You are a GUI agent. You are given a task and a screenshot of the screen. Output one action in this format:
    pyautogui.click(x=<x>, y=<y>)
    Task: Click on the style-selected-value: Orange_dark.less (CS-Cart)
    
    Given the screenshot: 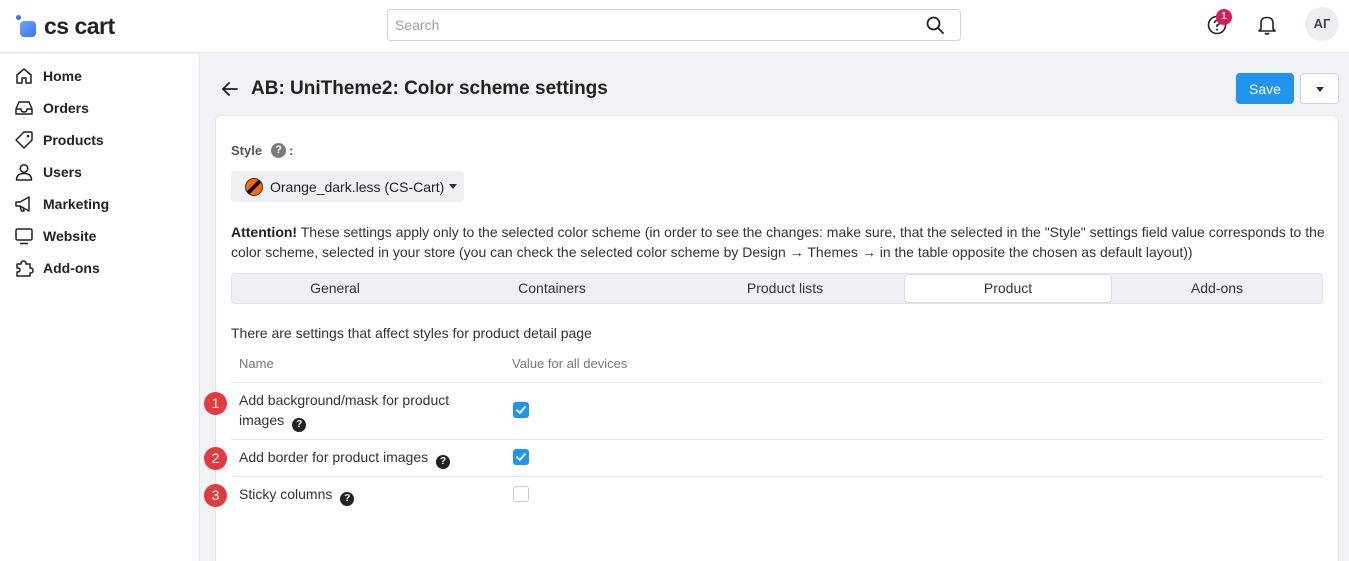 What is the action you would take?
    pyautogui.click(x=357, y=186)
    